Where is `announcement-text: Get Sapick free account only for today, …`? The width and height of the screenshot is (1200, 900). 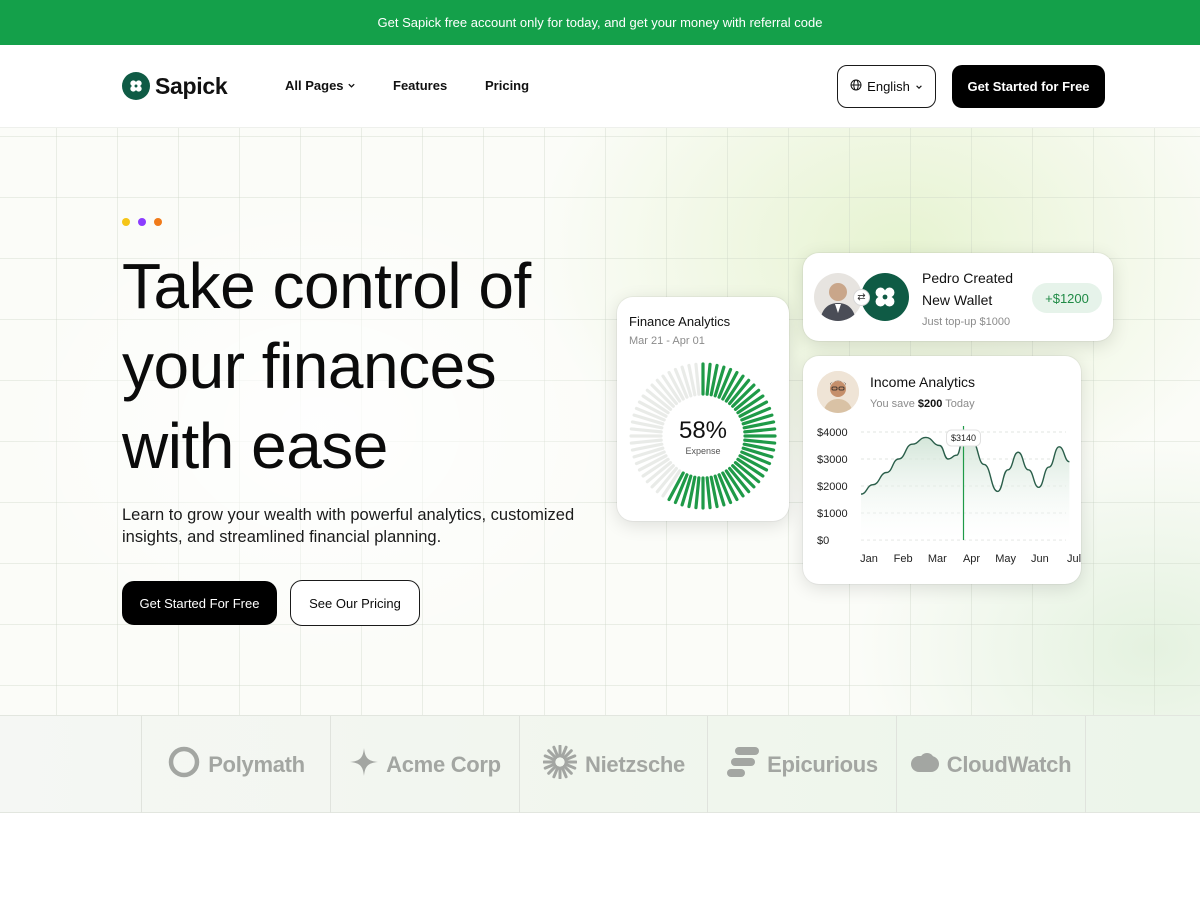 announcement-text: Get Sapick free account only for today, … is located at coordinates (600, 22).